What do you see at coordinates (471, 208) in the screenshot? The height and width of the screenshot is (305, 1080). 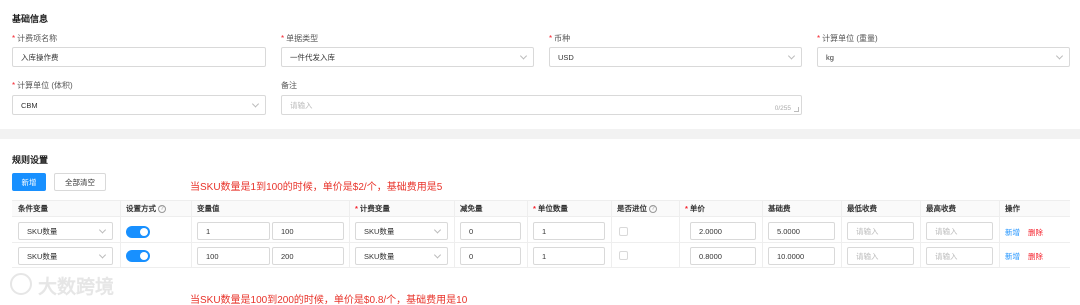 I see `header-minus: 减免量` at bounding box center [471, 208].